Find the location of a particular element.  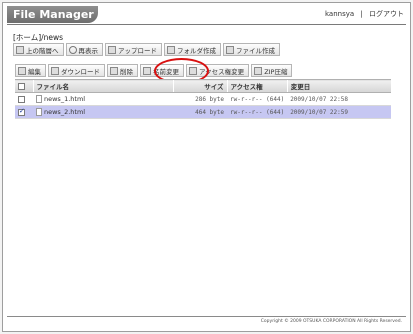

delete-button: 削除 is located at coordinates (122, 70).